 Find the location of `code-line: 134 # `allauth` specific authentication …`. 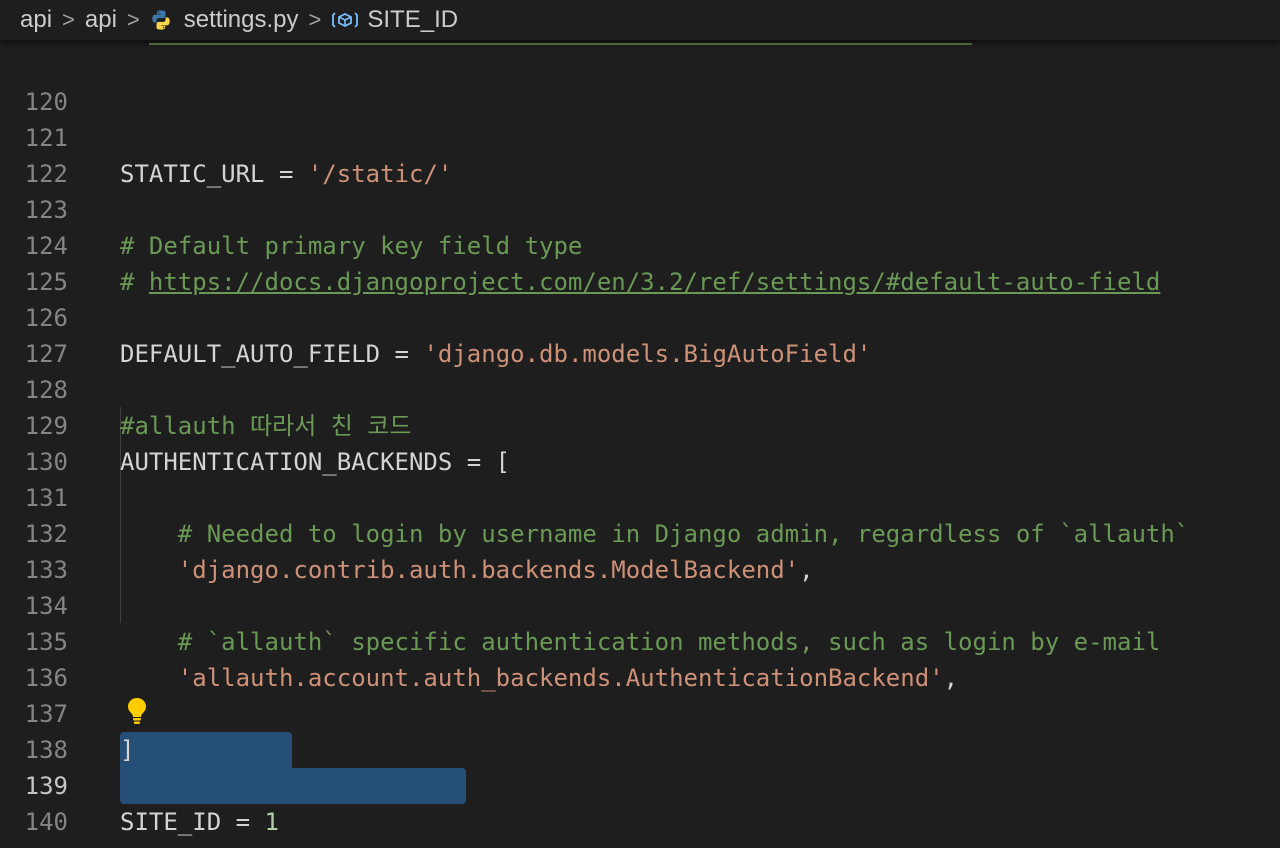

code-line: 134 # `allauth` specific authentication … is located at coordinates (640, 604).